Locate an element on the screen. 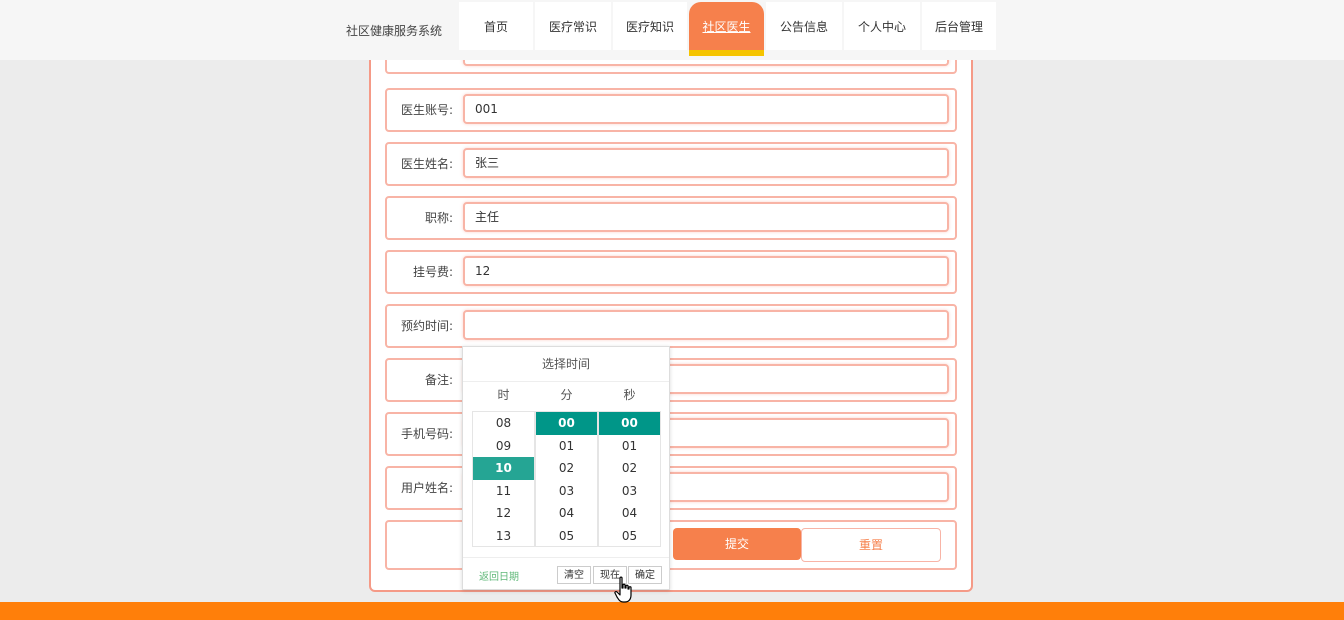 This screenshot has width=1344, height=620. doctor-account-input: 001 is located at coordinates (706, 109).